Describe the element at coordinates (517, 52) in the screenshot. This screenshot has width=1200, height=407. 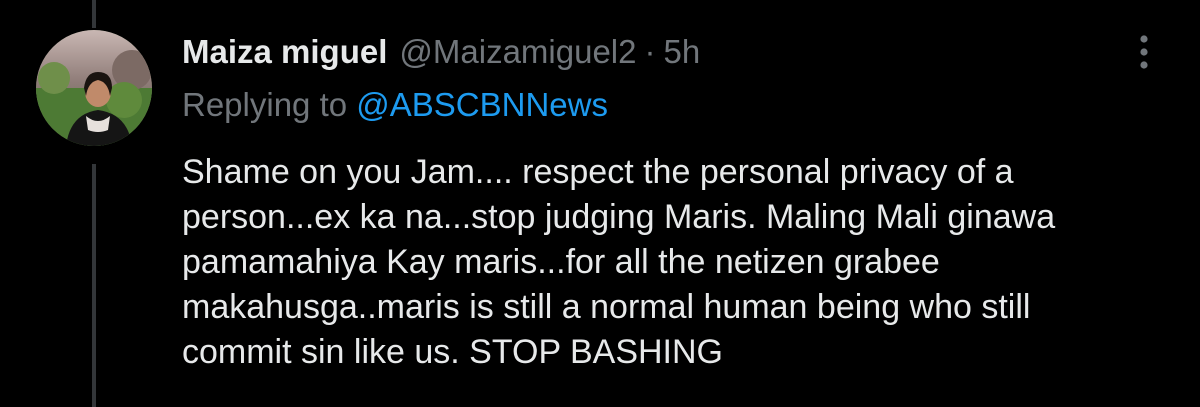
I see `user-handle: @Maizamiguel2` at that location.